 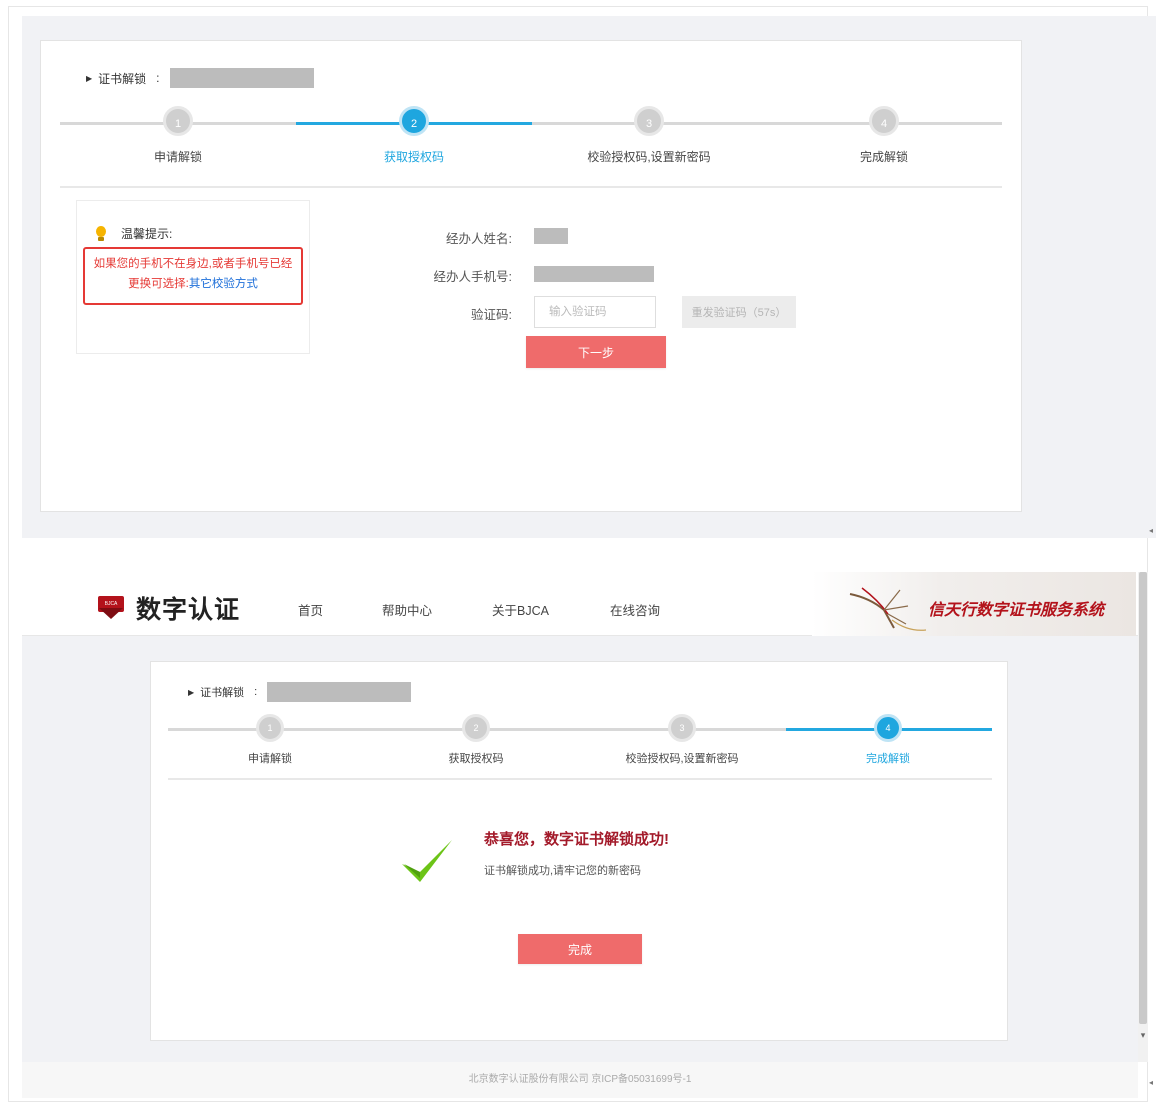 What do you see at coordinates (1143, 1036) in the screenshot?
I see `scroll-down-icon: ▾` at bounding box center [1143, 1036].